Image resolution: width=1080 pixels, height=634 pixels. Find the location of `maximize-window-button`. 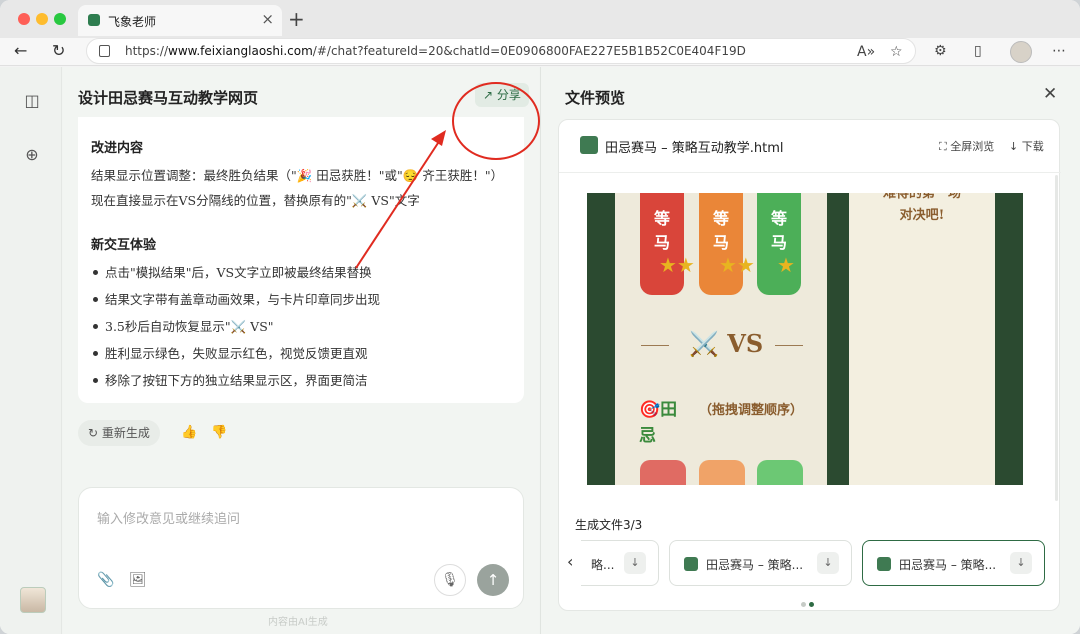

maximize-window-button is located at coordinates (60, 19).